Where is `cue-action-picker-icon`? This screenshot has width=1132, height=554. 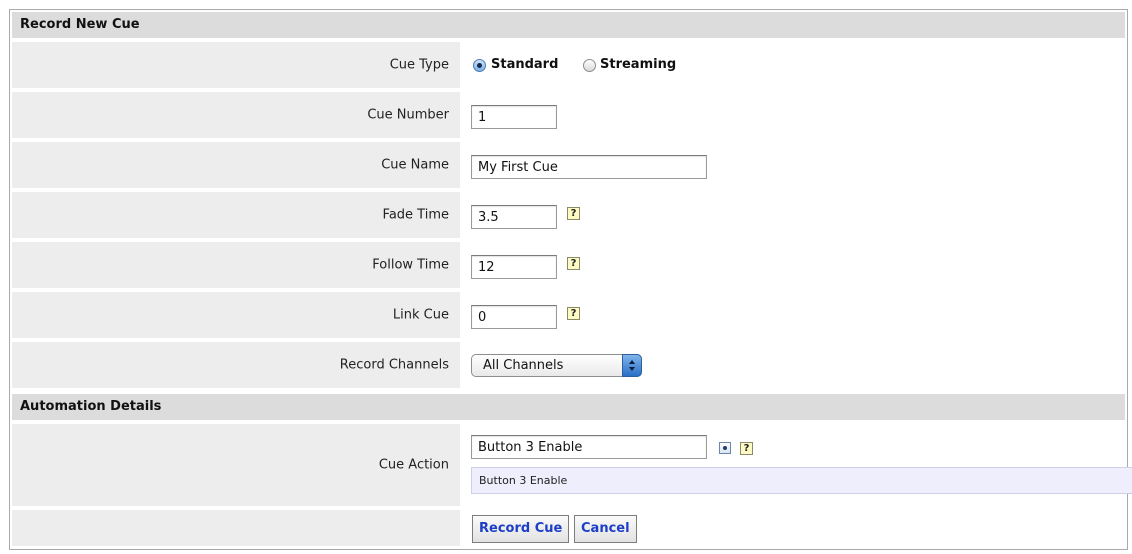
cue-action-picker-icon is located at coordinates (725, 448).